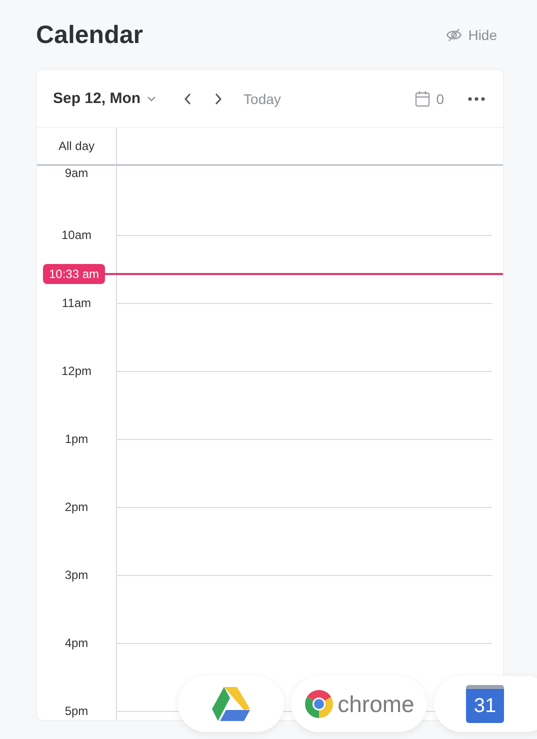  What do you see at coordinates (262, 98) in the screenshot?
I see `today-button: Today` at bounding box center [262, 98].